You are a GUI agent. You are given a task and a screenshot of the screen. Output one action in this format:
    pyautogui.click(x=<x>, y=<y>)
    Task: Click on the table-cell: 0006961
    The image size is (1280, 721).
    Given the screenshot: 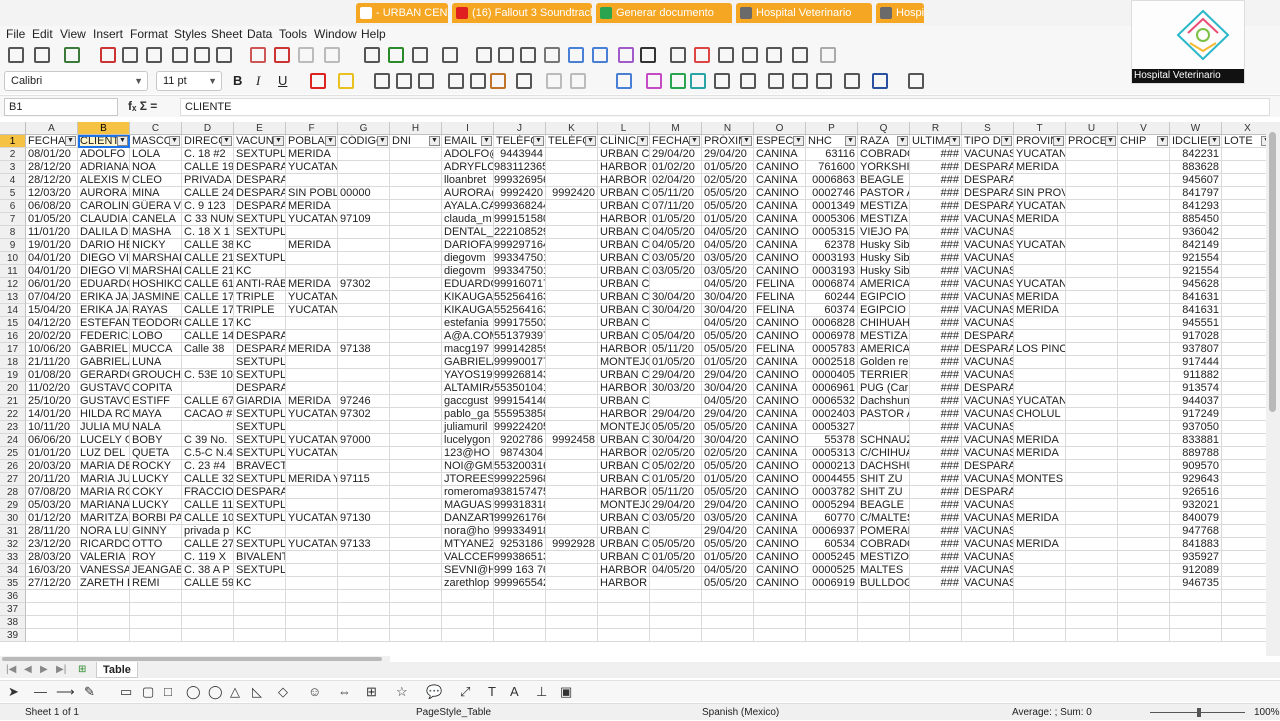 What is the action you would take?
    pyautogui.click(x=832, y=388)
    